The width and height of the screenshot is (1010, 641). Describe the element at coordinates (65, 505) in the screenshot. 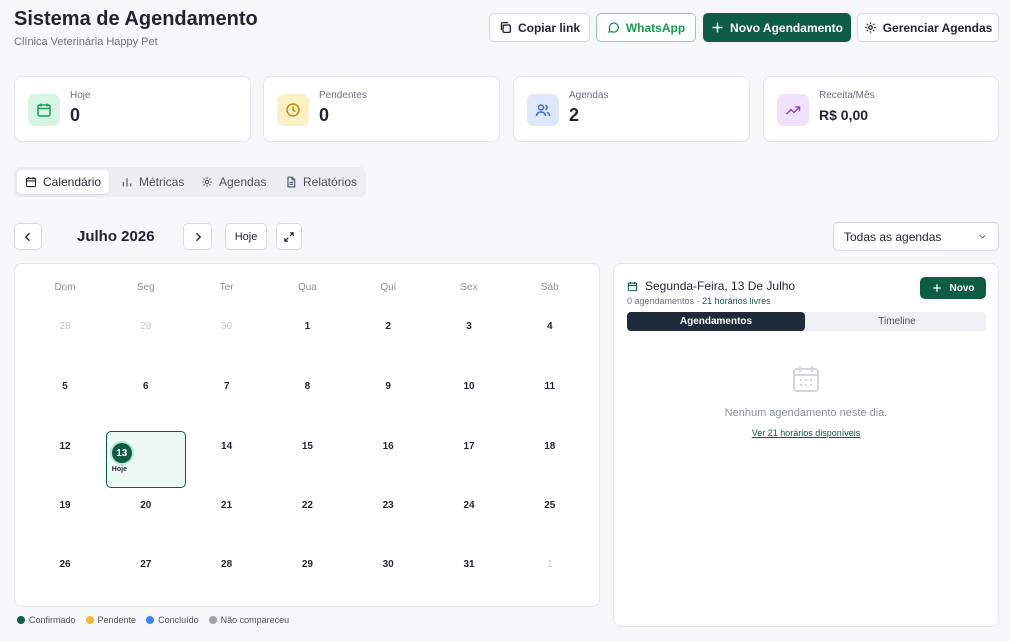

I see `day-number: 19` at that location.